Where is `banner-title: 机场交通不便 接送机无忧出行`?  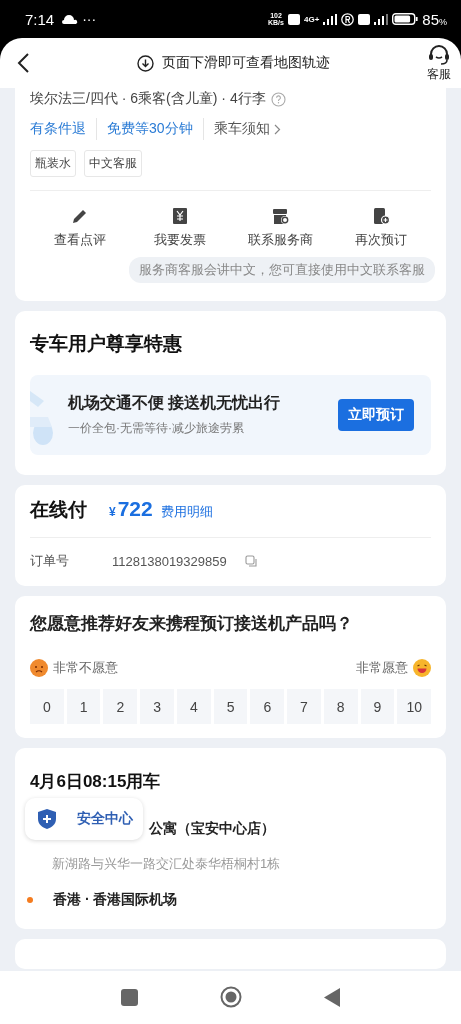
banner-title: 机场交通不便 接送机无忧出行 is located at coordinates (175, 403).